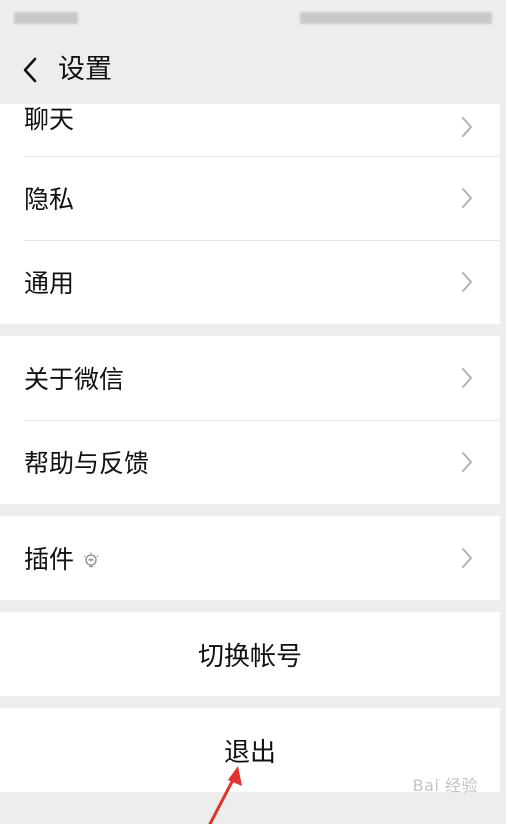 The image size is (506, 824). I want to click on settings-item-help-feedback: 帮助与反馈, so click(250, 462).